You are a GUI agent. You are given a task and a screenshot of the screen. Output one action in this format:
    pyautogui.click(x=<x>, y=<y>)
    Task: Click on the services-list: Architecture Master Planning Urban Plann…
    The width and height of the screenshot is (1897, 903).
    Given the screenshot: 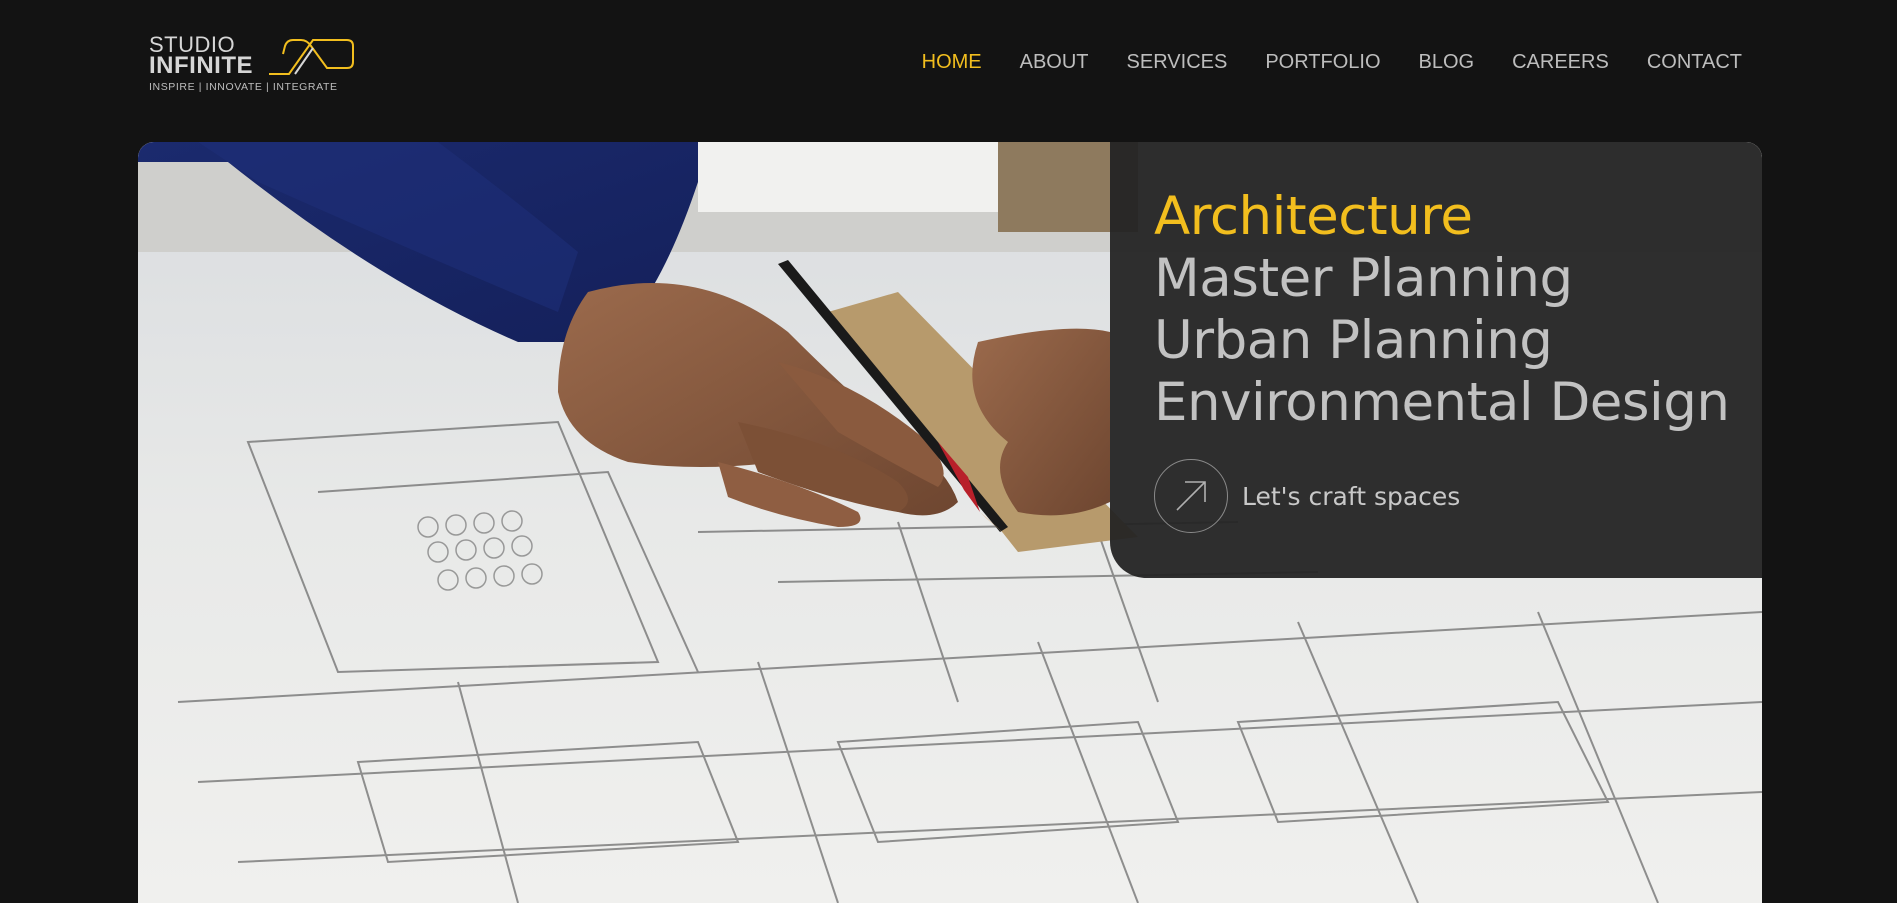 What is the action you would take?
    pyautogui.click(x=1458, y=310)
    